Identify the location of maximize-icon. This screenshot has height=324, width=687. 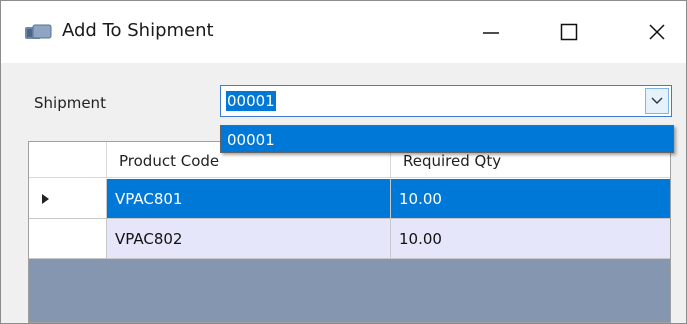
(569, 32).